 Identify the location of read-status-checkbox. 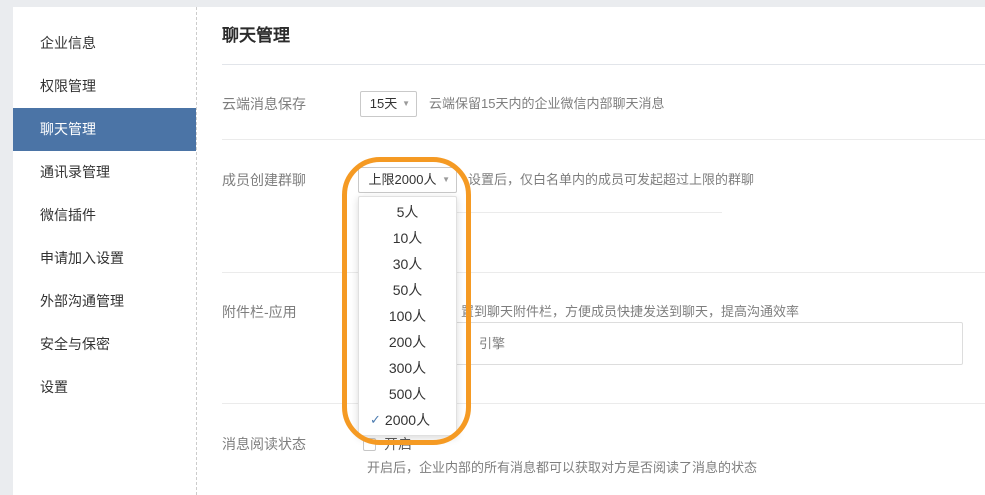
(369, 444).